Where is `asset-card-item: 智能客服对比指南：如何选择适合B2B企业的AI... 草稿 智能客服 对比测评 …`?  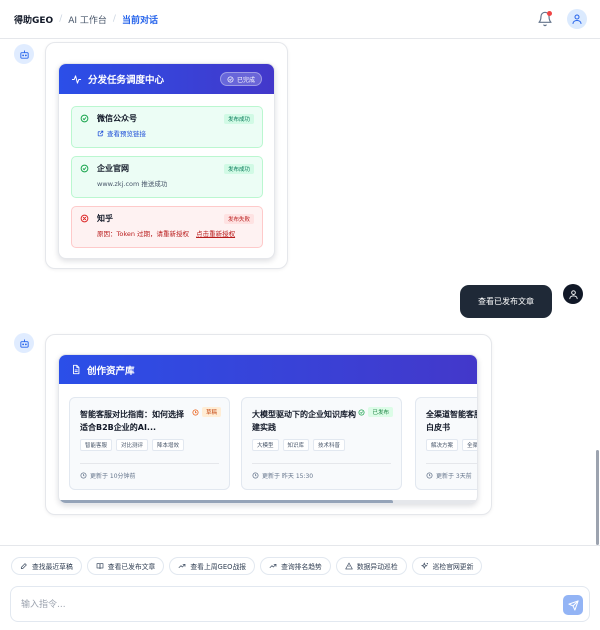
asset-card-item: 智能客服对比指南：如何选择适合B2B企业的AI... 草稿 智能客服 对比测评 … is located at coordinates (149, 443).